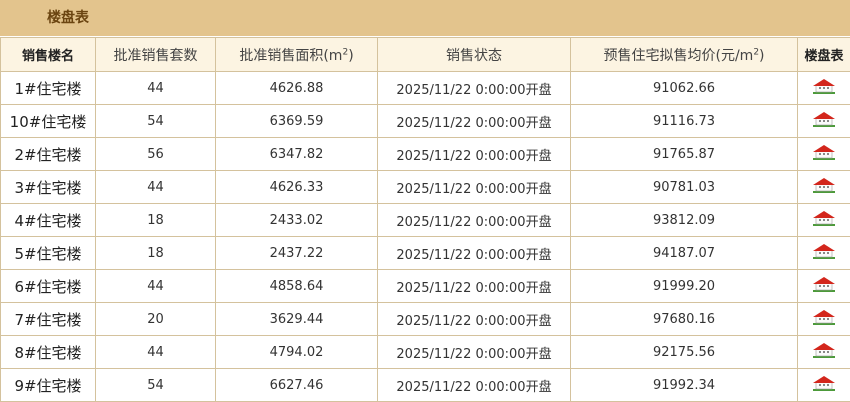 The height and width of the screenshot is (402, 850). What do you see at coordinates (684, 88) in the screenshot?
I see `average-price-cell: 91062.66` at bounding box center [684, 88].